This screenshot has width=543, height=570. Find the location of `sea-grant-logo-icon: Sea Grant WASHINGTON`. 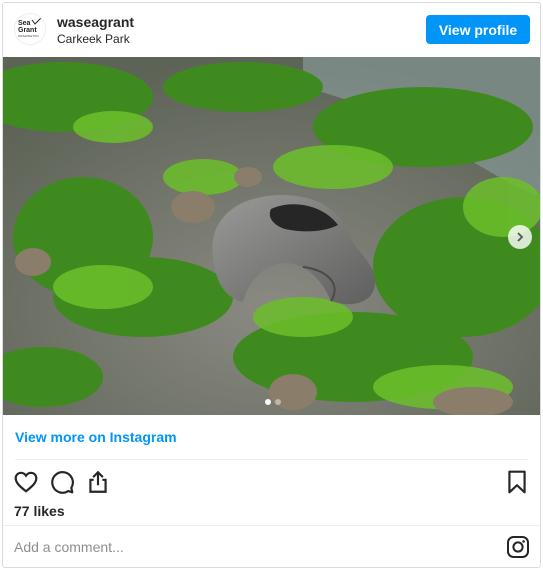

sea-grant-logo-icon: Sea Grant WASHINGTON is located at coordinates (30, 27).